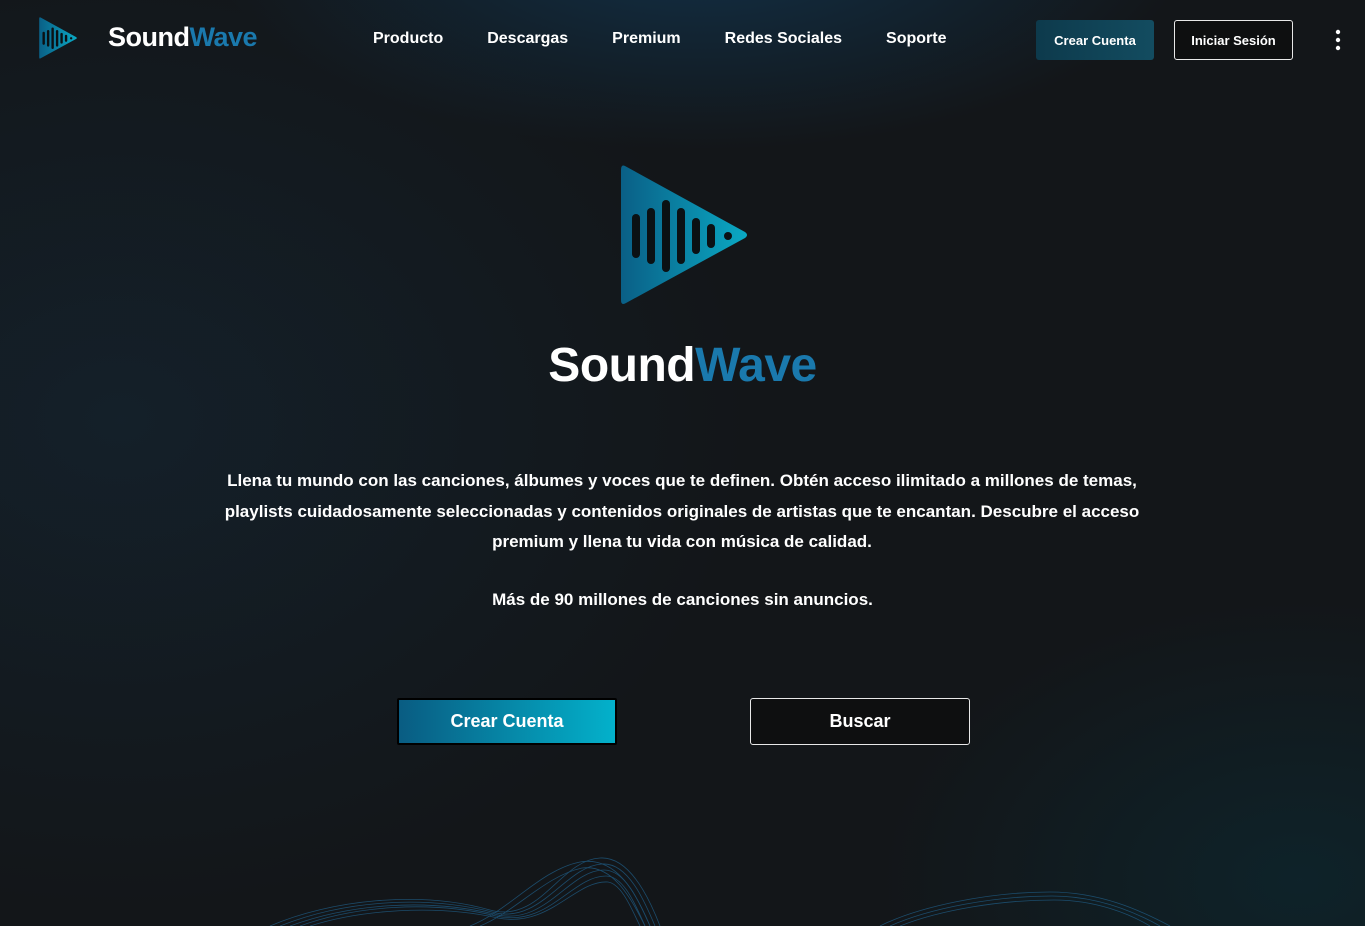  I want to click on nav-link-soporte: Soporte, so click(916, 39).